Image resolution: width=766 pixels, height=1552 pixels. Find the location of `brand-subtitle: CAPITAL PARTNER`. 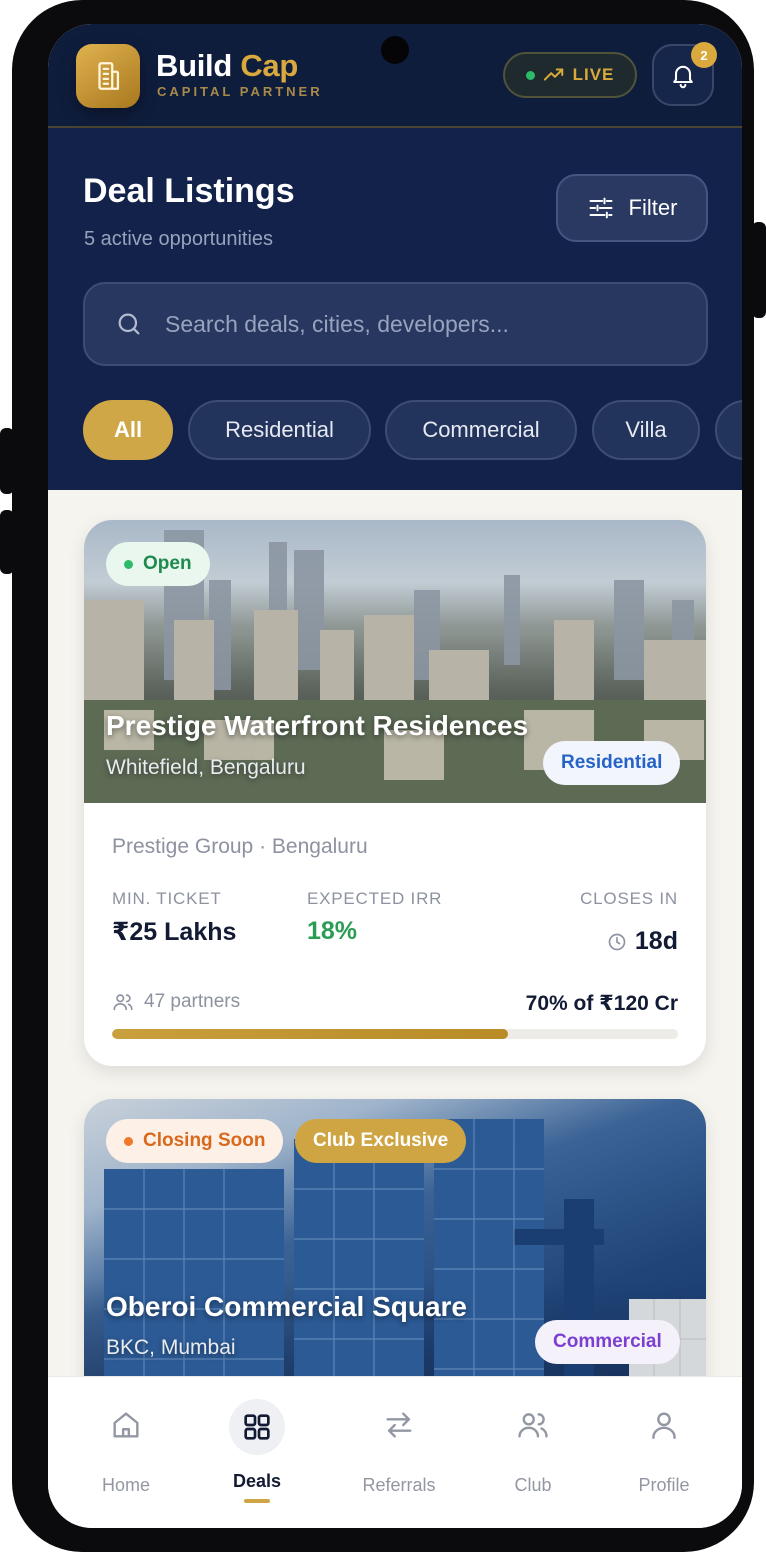

brand-subtitle: CAPITAL PARTNER is located at coordinates (240, 91).